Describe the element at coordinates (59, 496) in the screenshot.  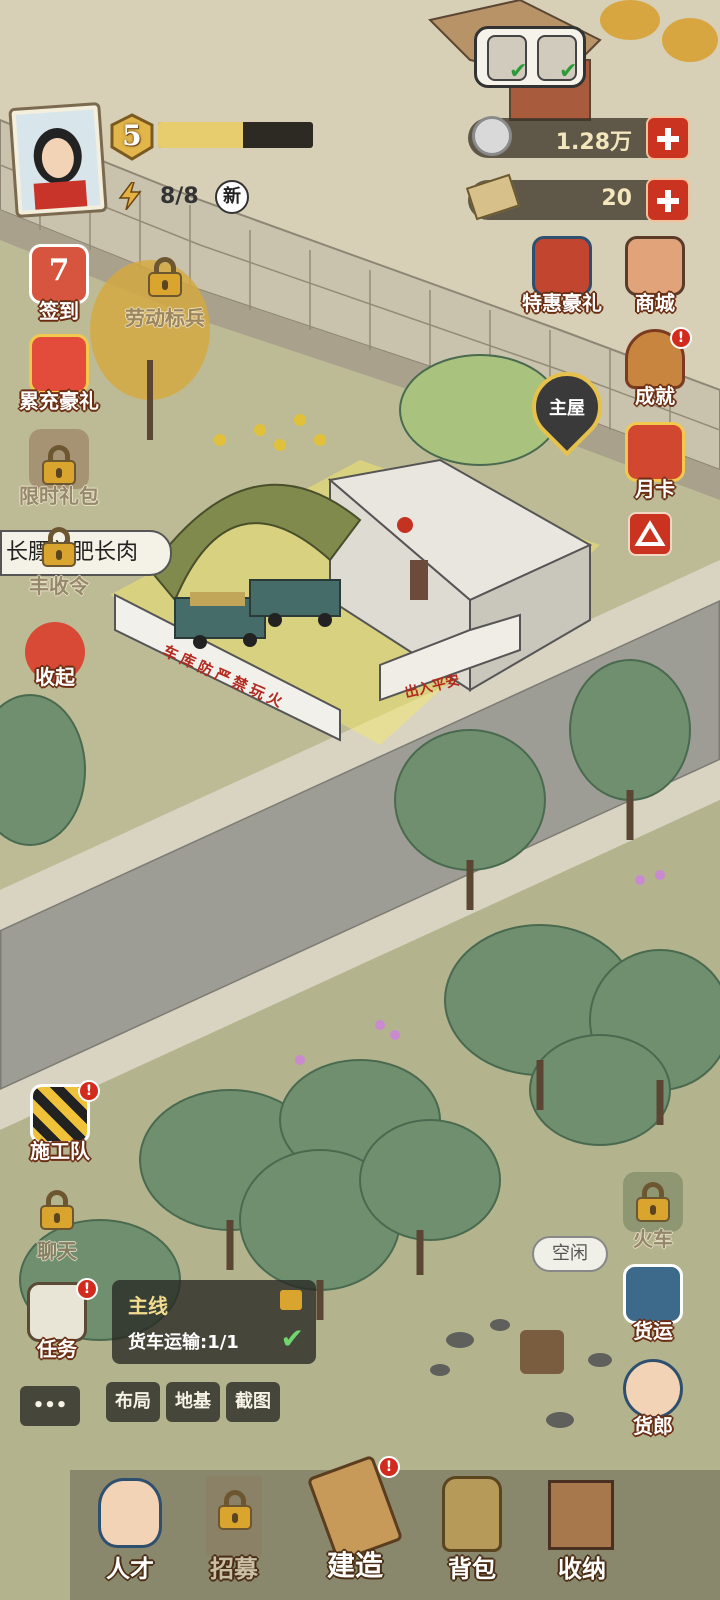
I see `limited-pack-label: 限时礼包` at that location.